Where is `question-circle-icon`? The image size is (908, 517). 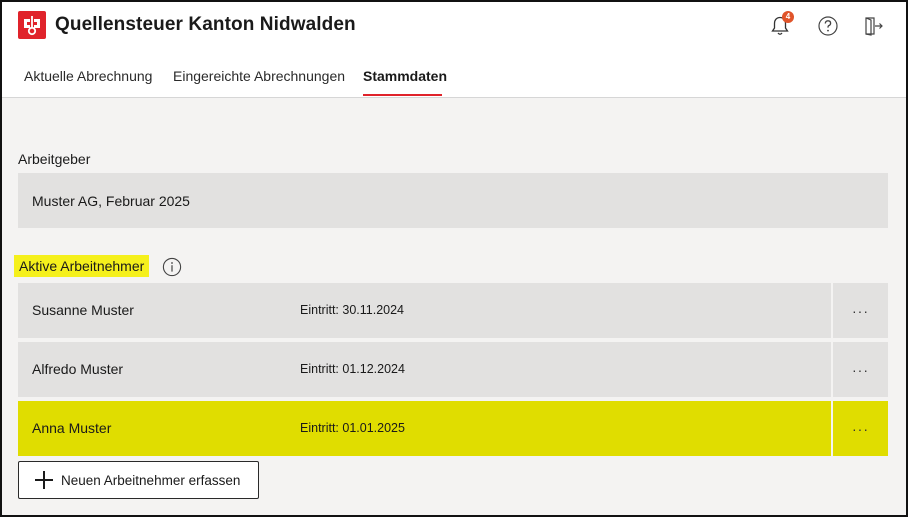
question-circle-icon is located at coordinates (828, 26).